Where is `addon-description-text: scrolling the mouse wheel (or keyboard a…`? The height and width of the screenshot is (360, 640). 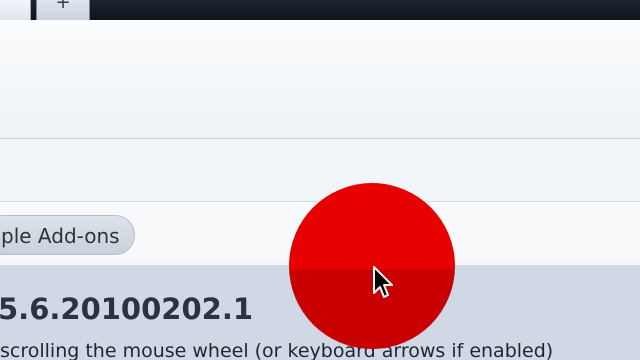 addon-description-text: scrolling the mouse wheel (or keyboard a… is located at coordinates (277, 350).